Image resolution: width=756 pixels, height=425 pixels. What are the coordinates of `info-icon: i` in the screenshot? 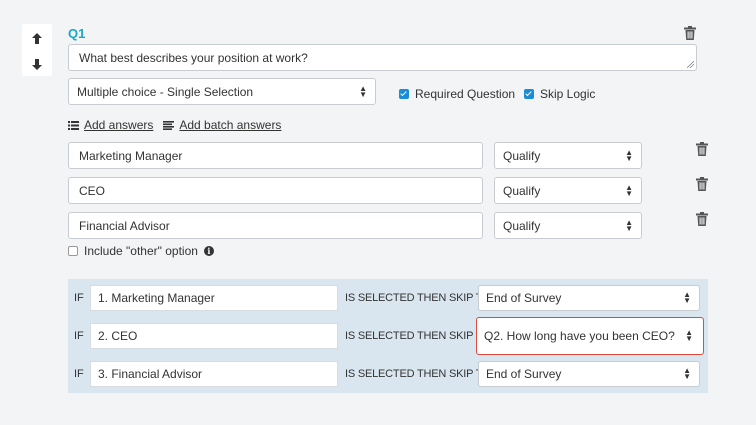 It's located at (208, 251).